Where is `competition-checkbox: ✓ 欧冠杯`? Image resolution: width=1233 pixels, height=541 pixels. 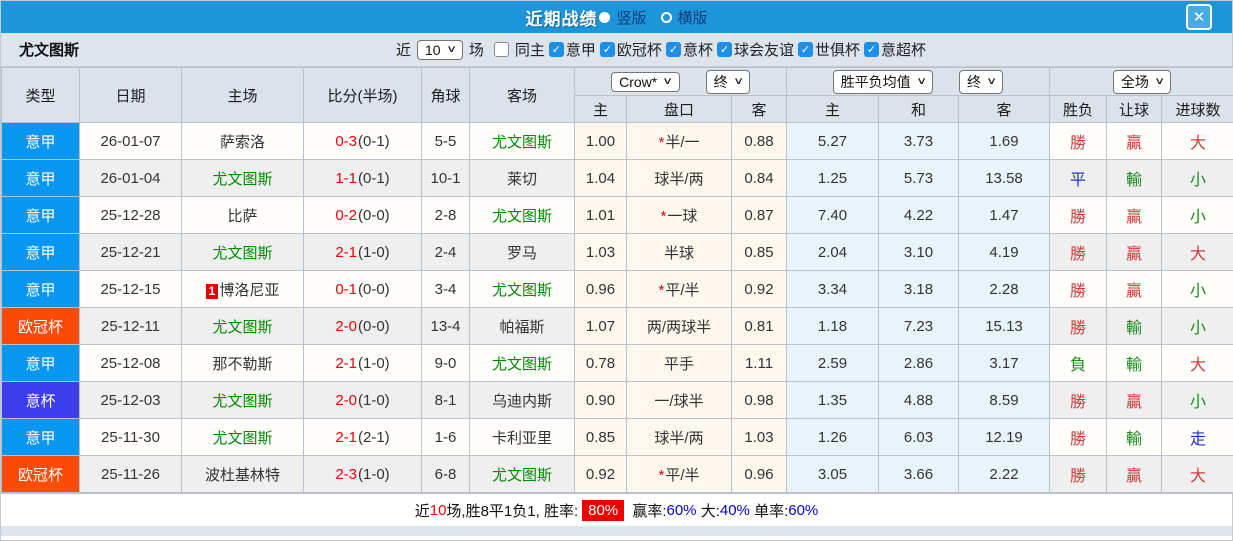 competition-checkbox: ✓ 欧冠杯 is located at coordinates (630, 49).